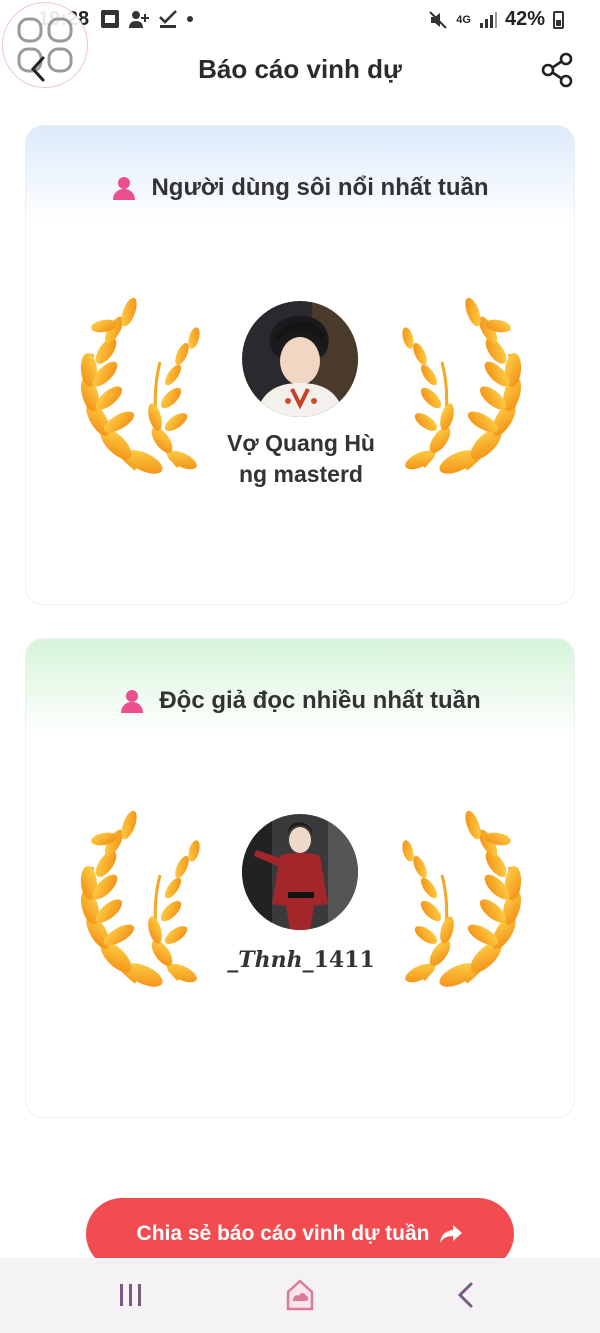 This screenshot has width=600, height=1333. I want to click on user-name-line2: ng masterd, so click(301, 474).